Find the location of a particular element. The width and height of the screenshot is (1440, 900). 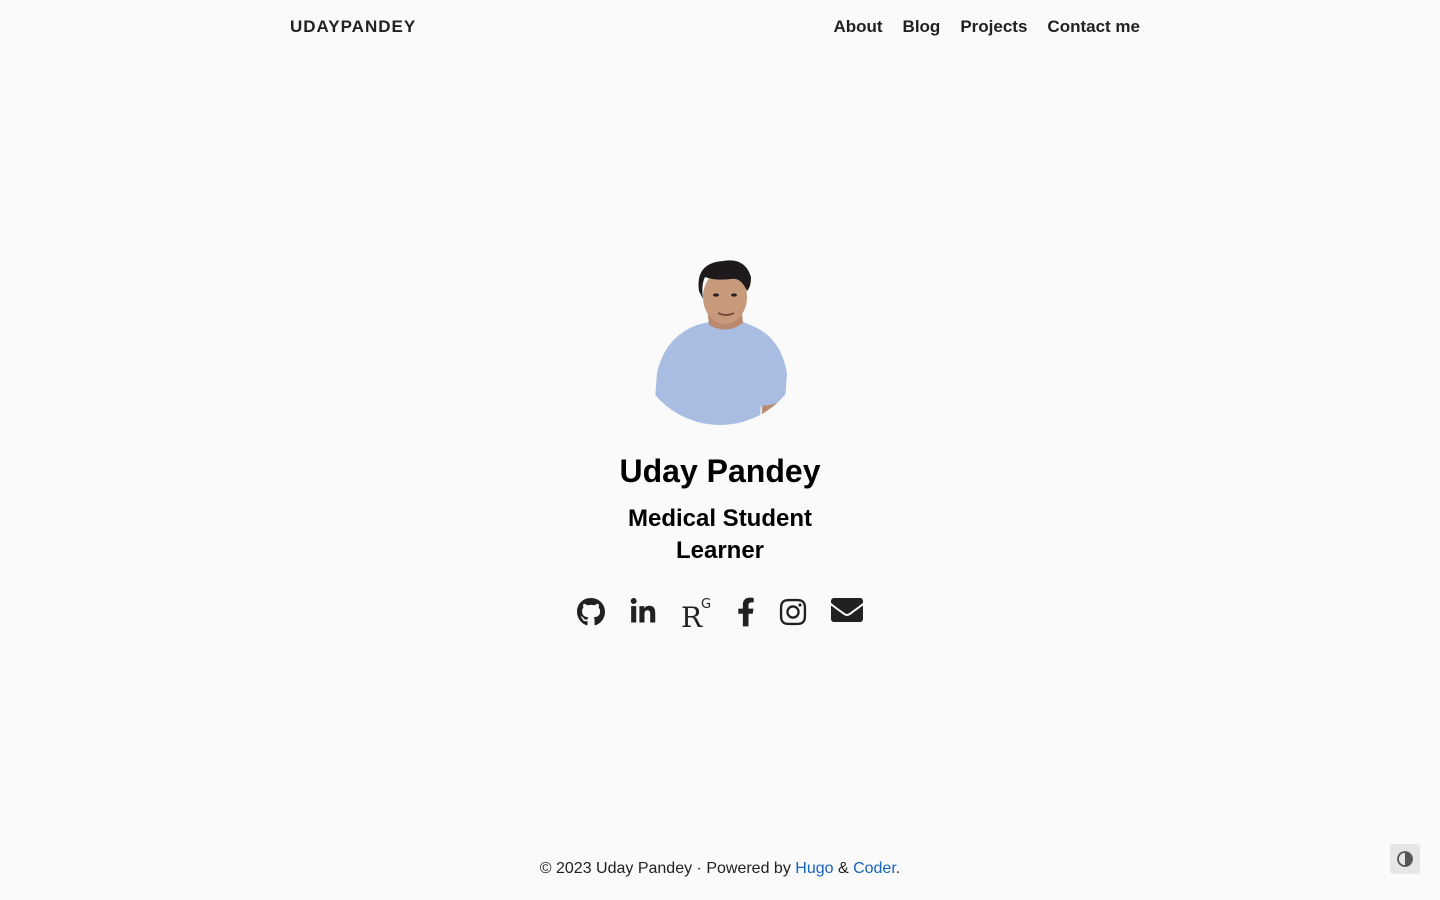

social-item-instagram is located at coordinates (793, 612).